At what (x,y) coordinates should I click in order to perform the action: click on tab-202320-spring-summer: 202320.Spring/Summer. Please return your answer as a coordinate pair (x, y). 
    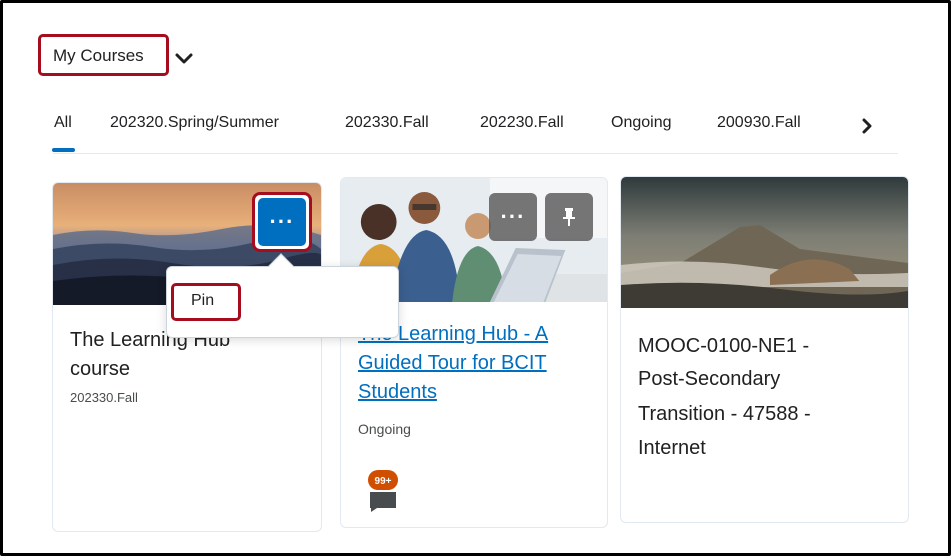
    Looking at the image, I should click on (194, 123).